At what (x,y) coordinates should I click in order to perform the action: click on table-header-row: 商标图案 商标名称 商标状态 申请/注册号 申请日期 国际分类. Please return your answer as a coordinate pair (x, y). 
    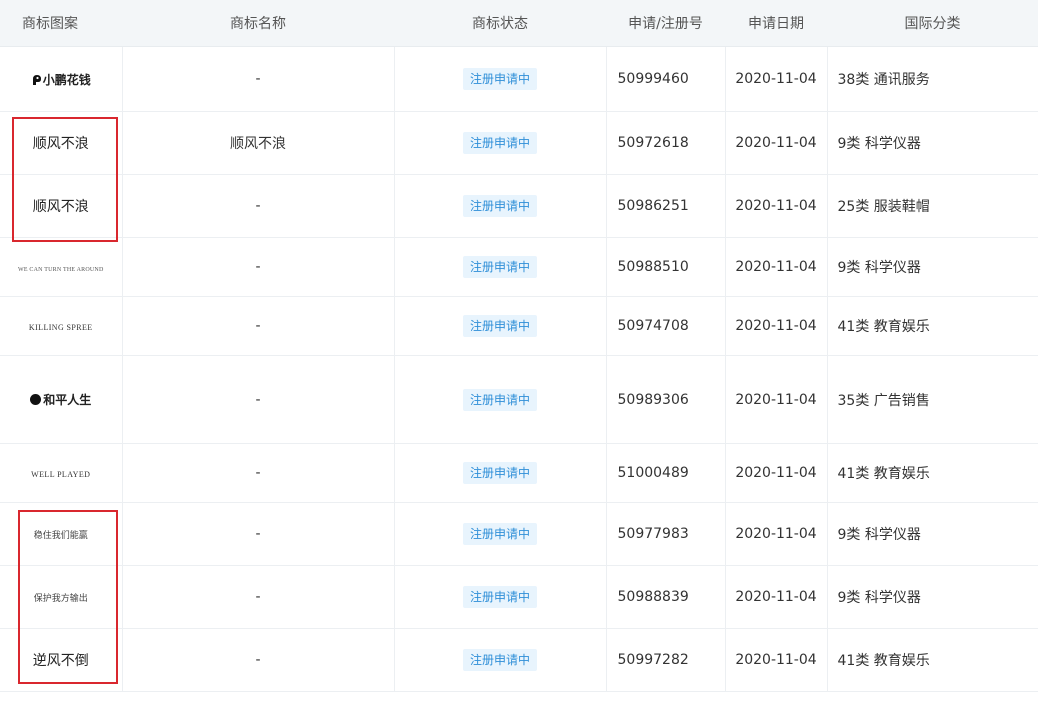
    Looking at the image, I should click on (519, 23).